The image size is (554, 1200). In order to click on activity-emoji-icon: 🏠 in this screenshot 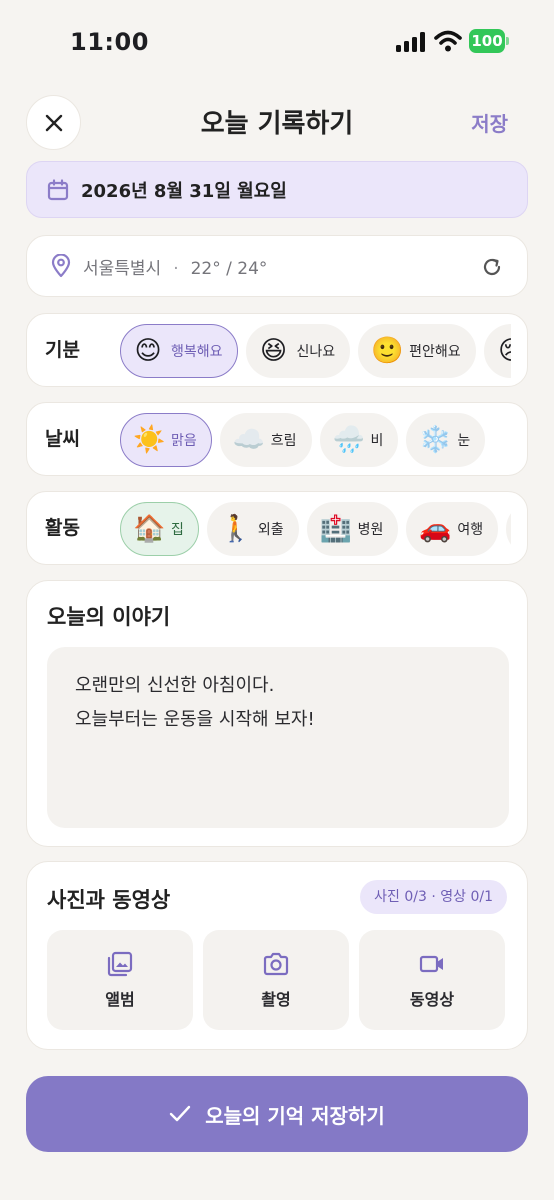, I will do `click(149, 529)`.